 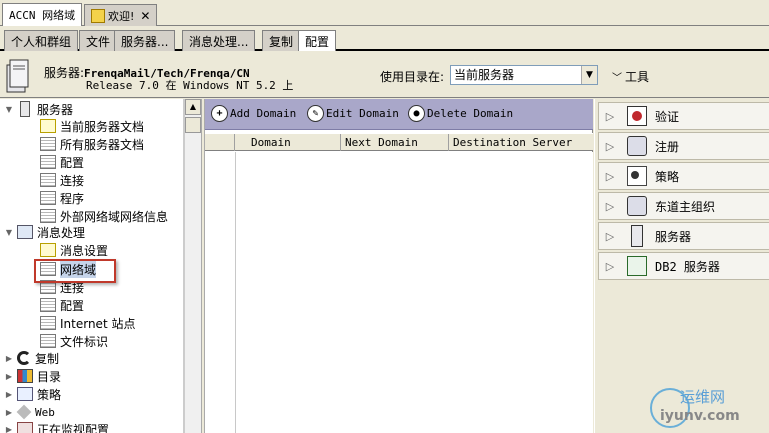 I want to click on close-icon: ✕, so click(x=145, y=16).